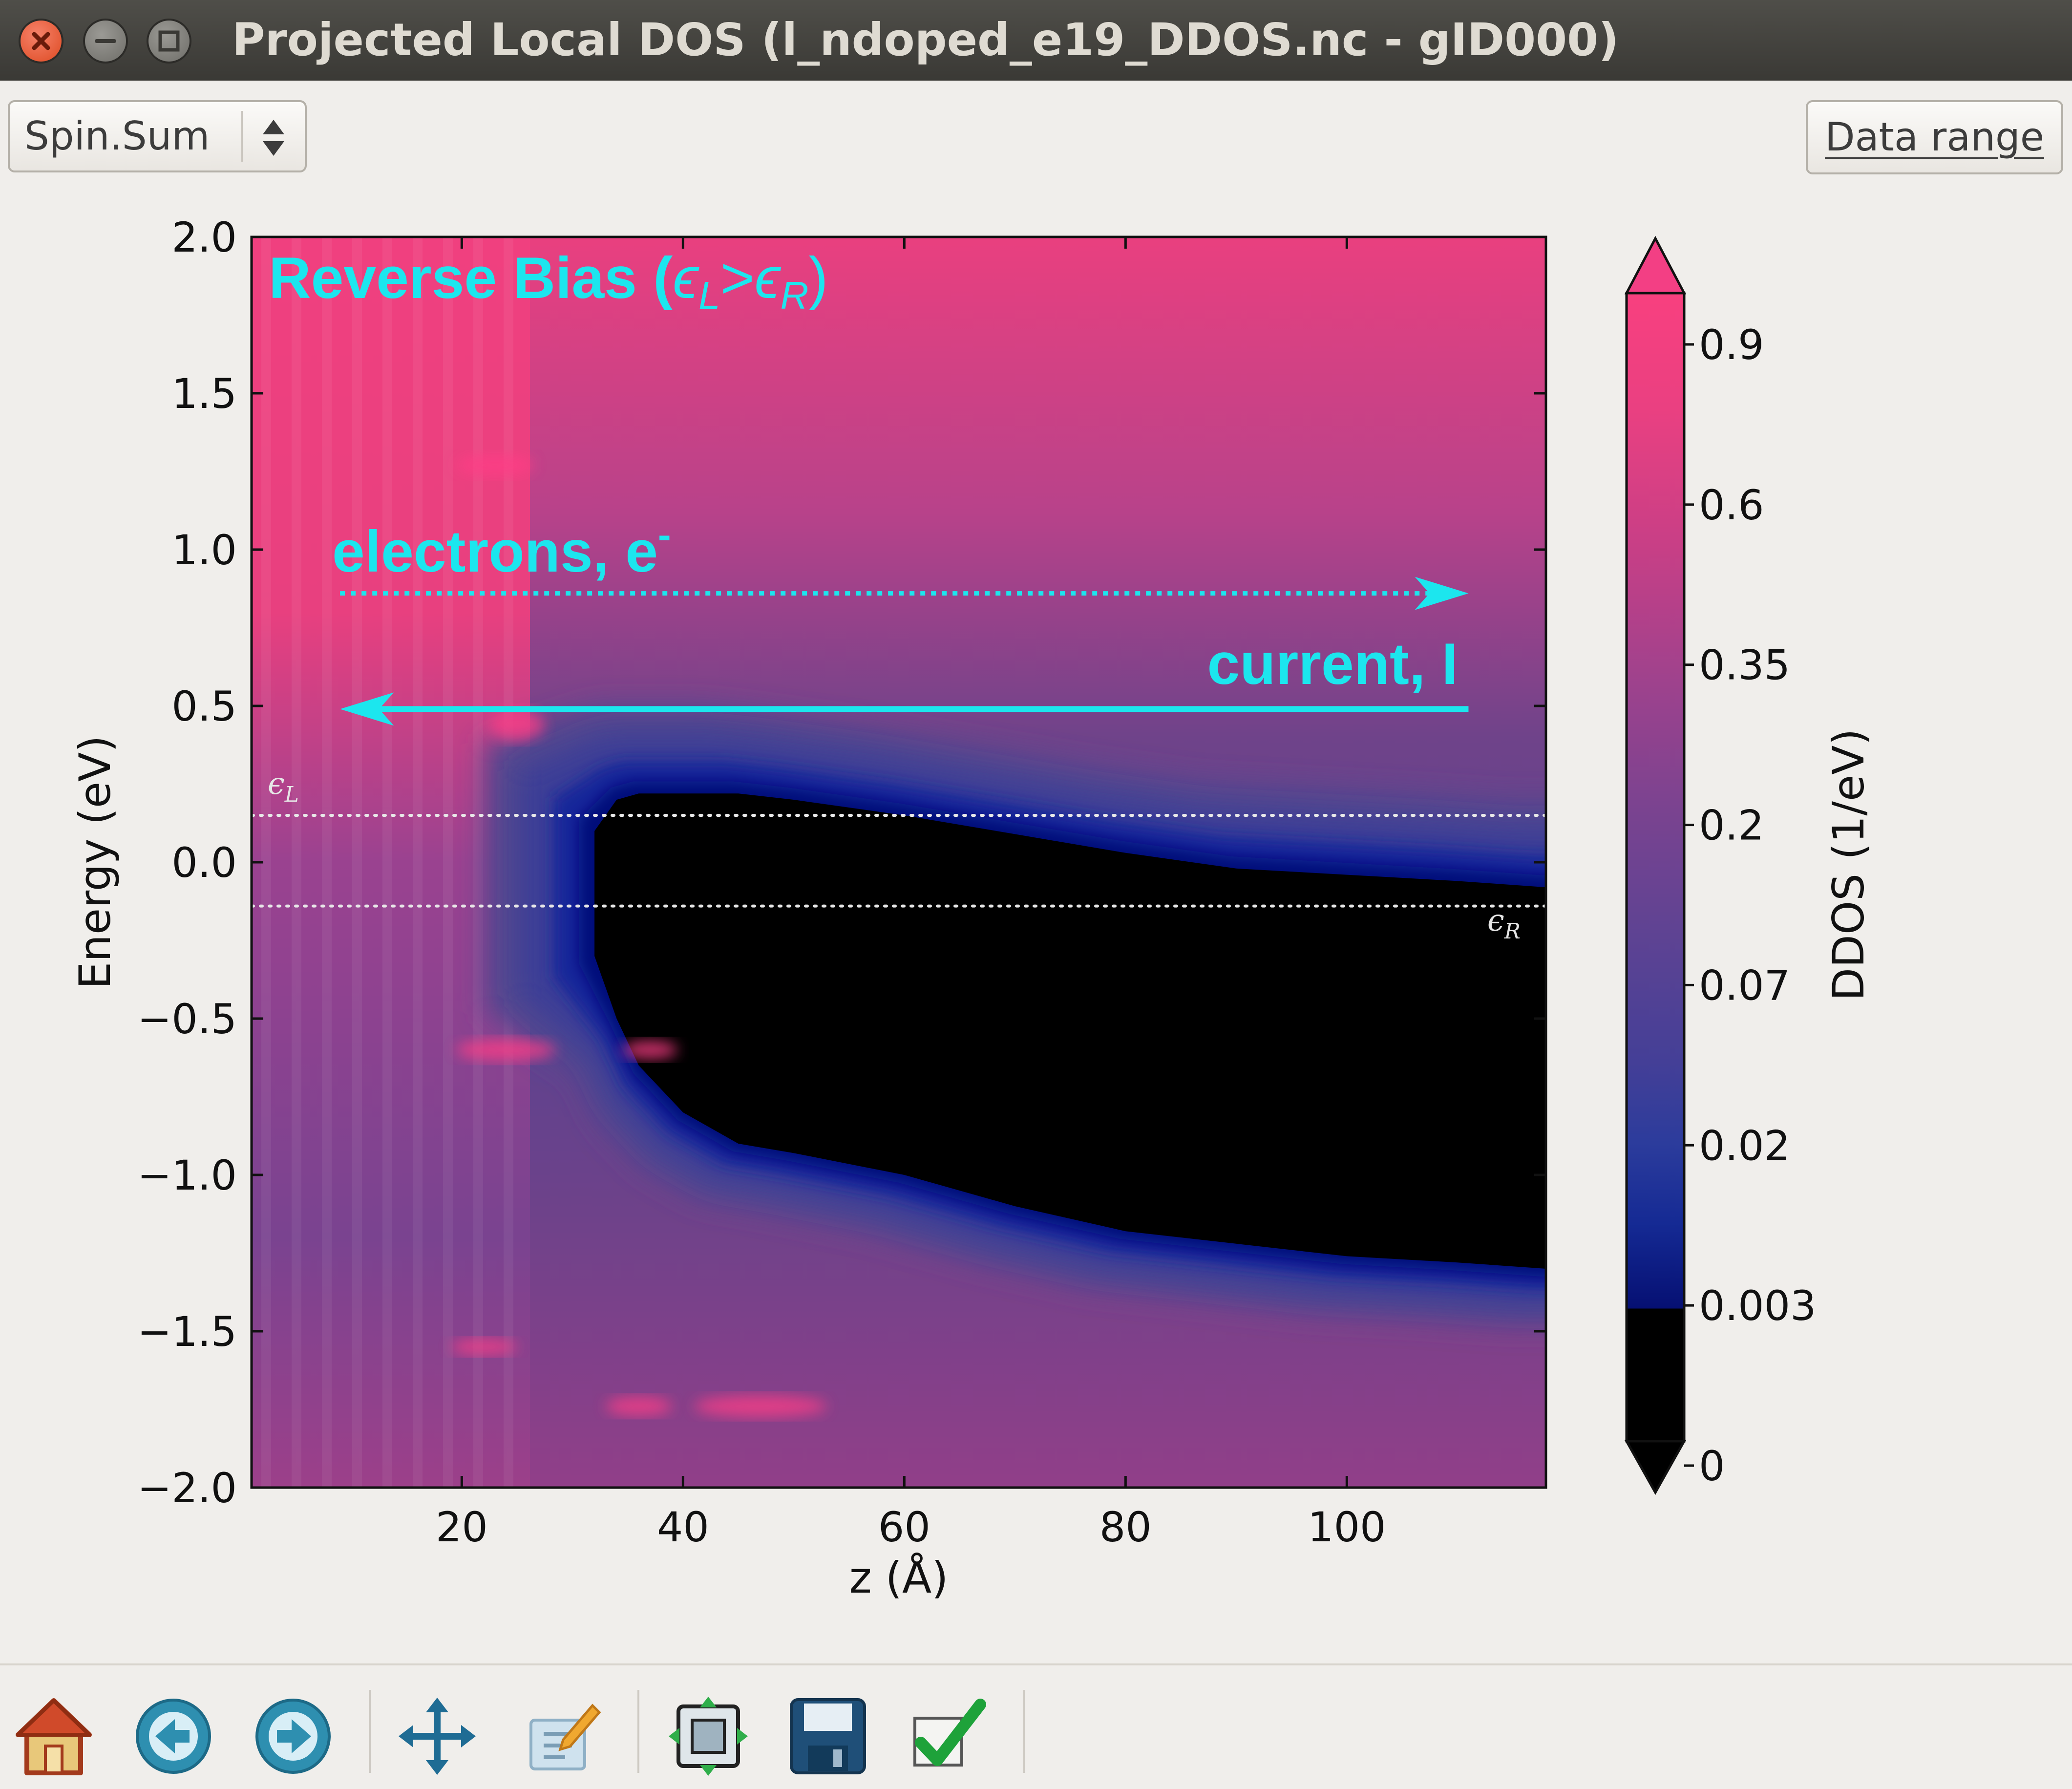 This screenshot has height=1789, width=2072. I want to click on close-window-button, so click(41, 41).